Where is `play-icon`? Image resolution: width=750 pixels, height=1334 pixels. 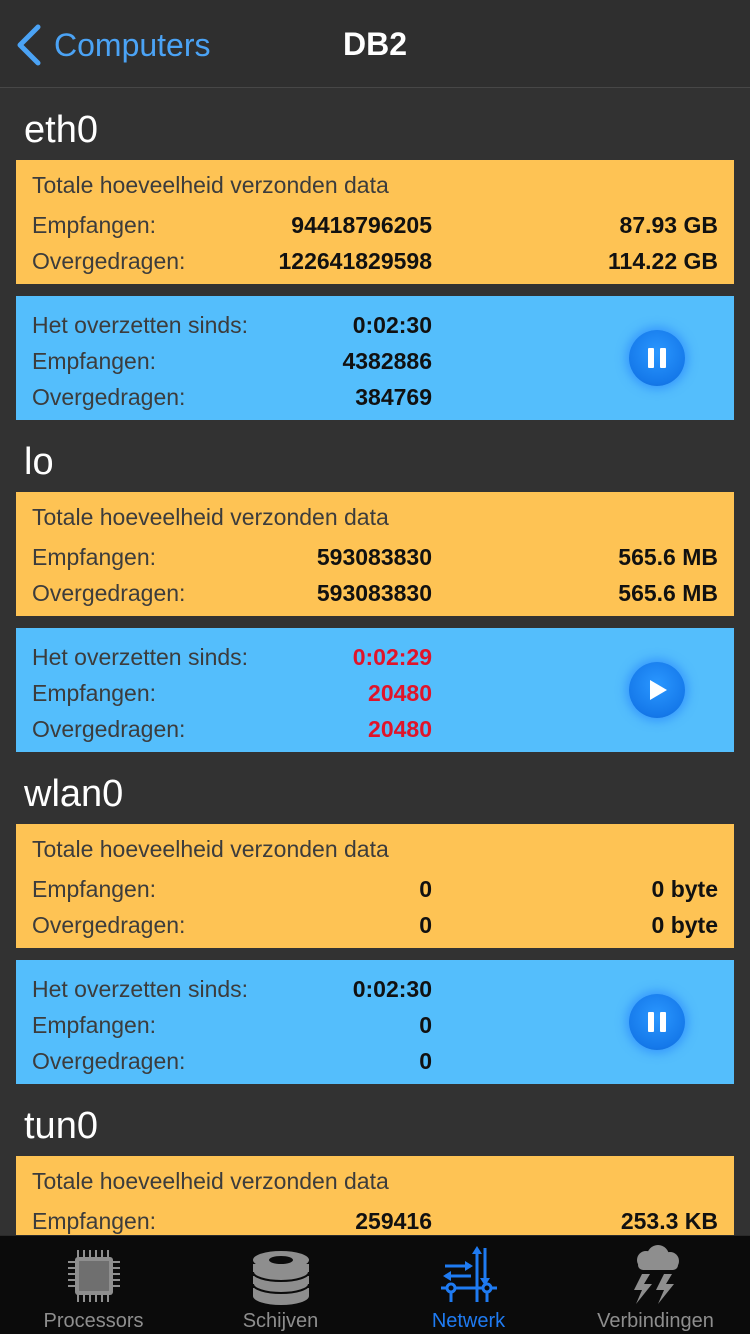 play-icon is located at coordinates (658, 690).